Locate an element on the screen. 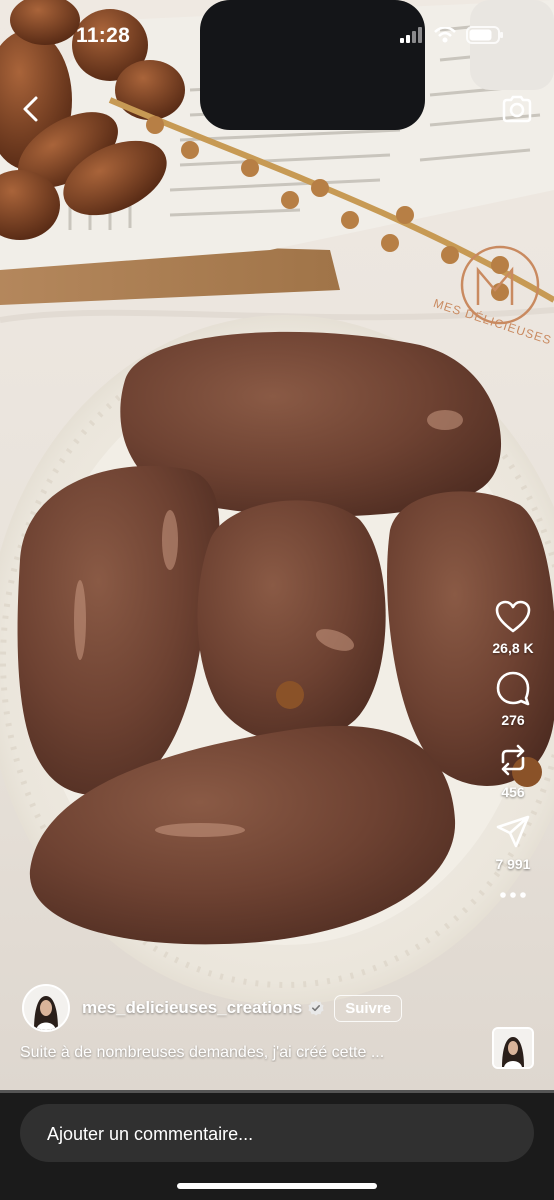 The height and width of the screenshot is (1200, 554). more-action is located at coordinates (513, 895).